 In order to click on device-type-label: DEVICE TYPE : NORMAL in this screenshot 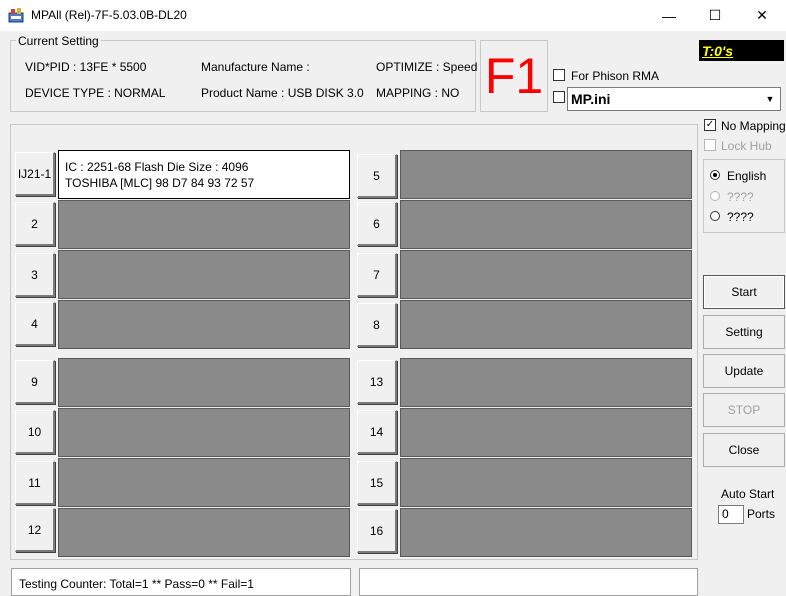, I will do `click(95, 93)`.